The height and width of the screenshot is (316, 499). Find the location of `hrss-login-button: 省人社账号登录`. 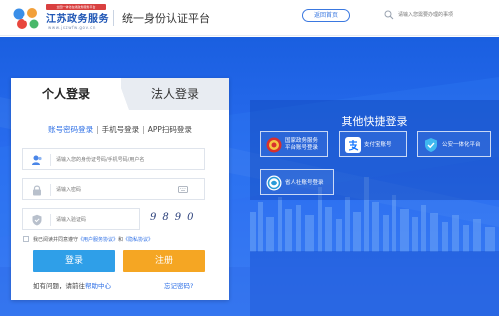

hrss-login-button: 省人社账号登录 is located at coordinates (297, 182).